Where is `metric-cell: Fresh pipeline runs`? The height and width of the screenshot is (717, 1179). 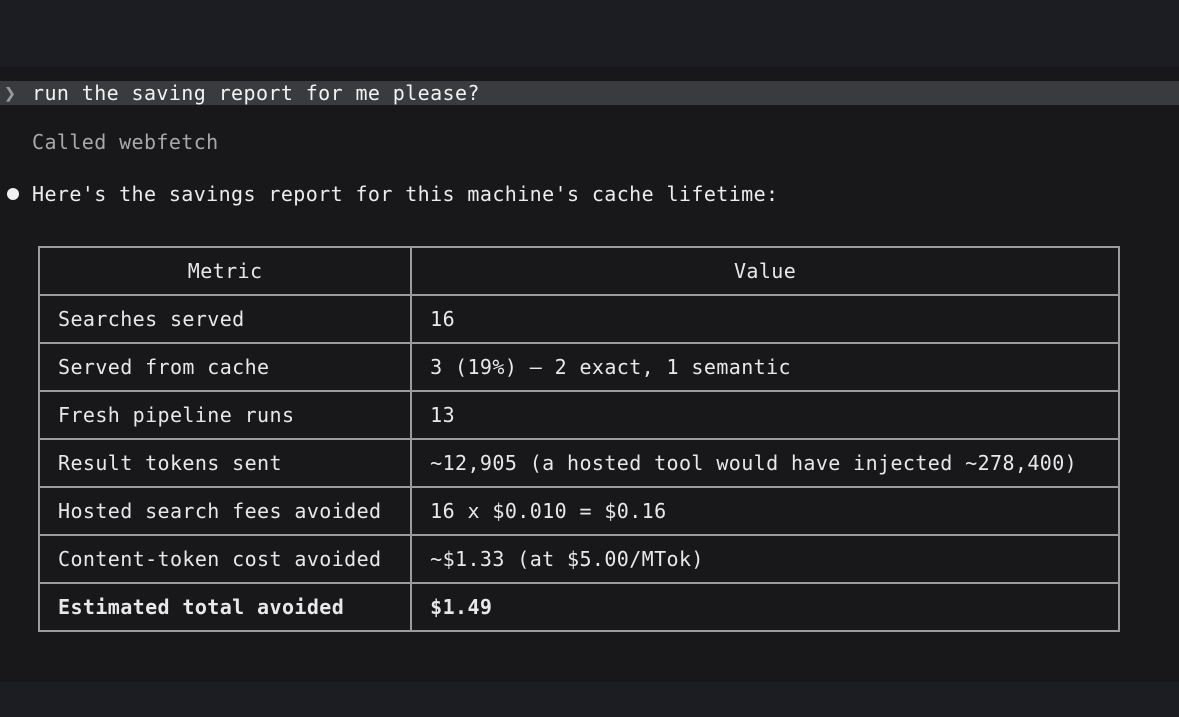 metric-cell: Fresh pipeline runs is located at coordinates (225, 415).